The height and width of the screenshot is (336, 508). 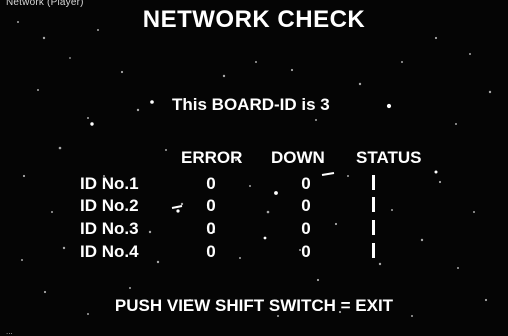 I want to click on error-value-id-1: 0, so click(x=211, y=183).